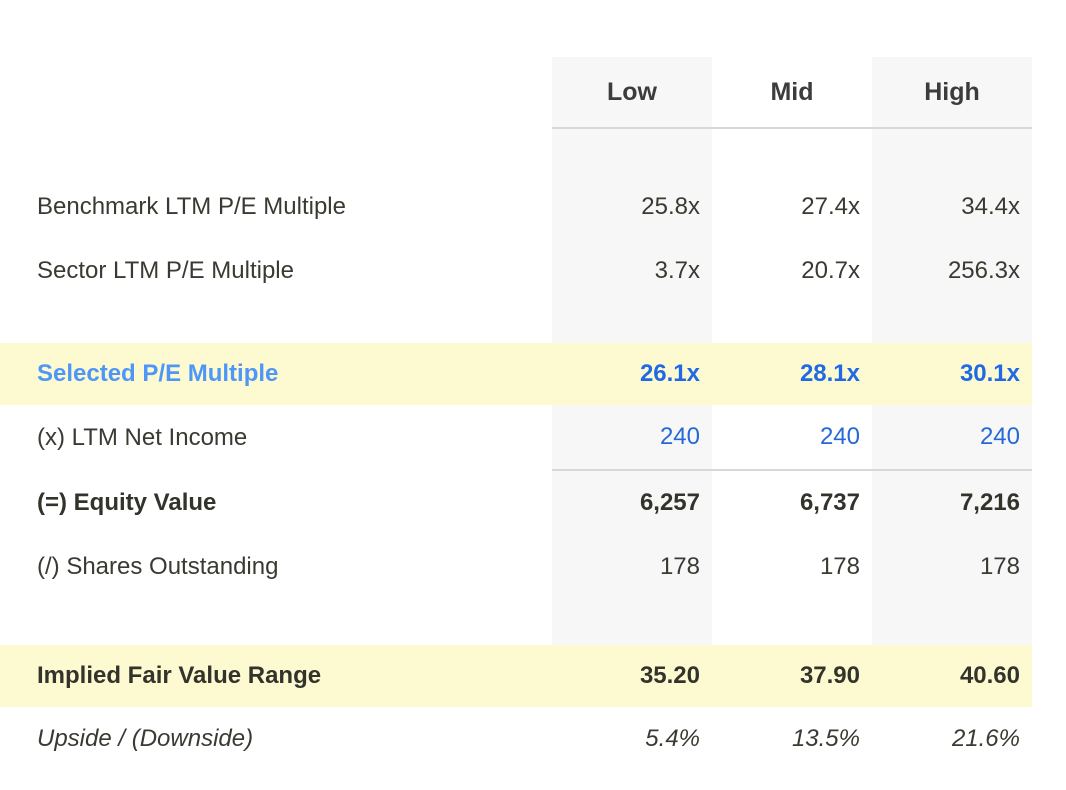 This screenshot has height=790, width=1066. I want to click on cell-low: 3.7x, so click(632, 271).